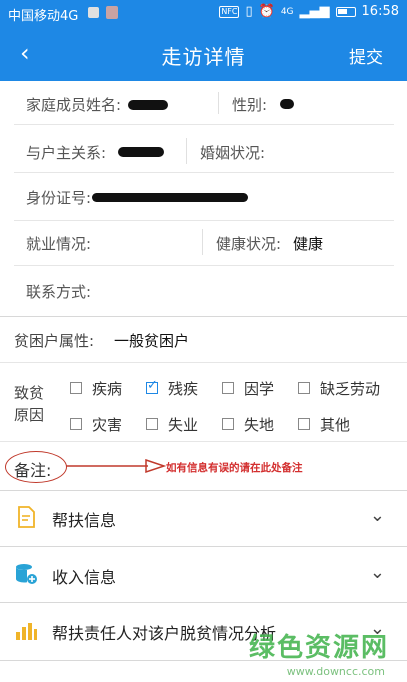  Describe the element at coordinates (287, 104) in the screenshot. I see `redacted-gender` at that location.